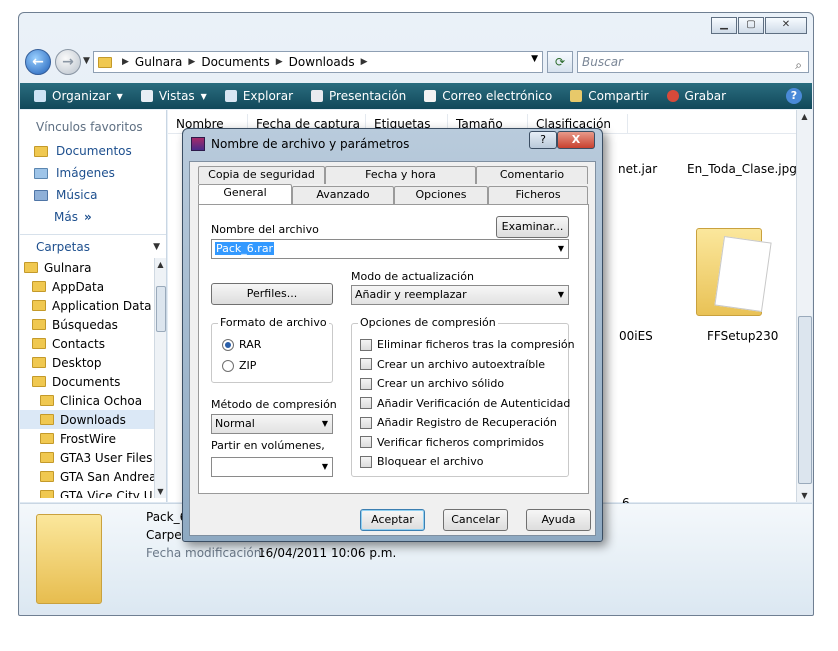  Describe the element at coordinates (432, 383) in the screenshot. I see `option-checkbox: Crear un archivo sólido` at that location.